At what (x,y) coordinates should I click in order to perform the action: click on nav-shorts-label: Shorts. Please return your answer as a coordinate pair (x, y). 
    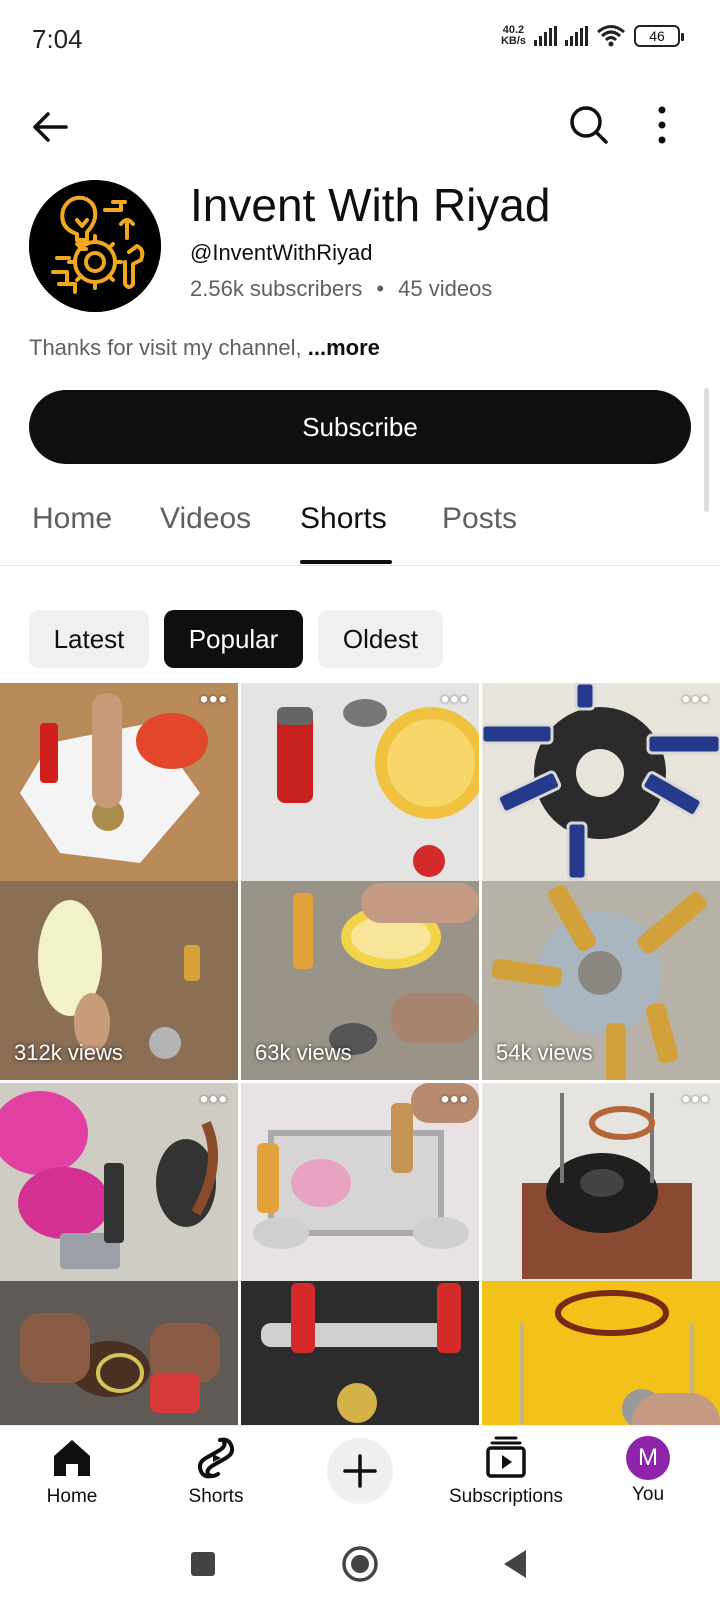
    Looking at the image, I should click on (216, 1496).